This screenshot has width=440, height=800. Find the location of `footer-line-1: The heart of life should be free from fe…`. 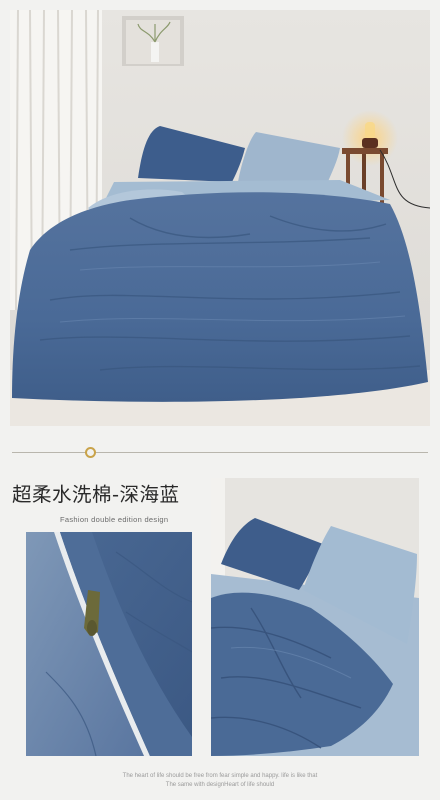

footer-line-1: The heart of life should be free from fe… is located at coordinates (220, 776).